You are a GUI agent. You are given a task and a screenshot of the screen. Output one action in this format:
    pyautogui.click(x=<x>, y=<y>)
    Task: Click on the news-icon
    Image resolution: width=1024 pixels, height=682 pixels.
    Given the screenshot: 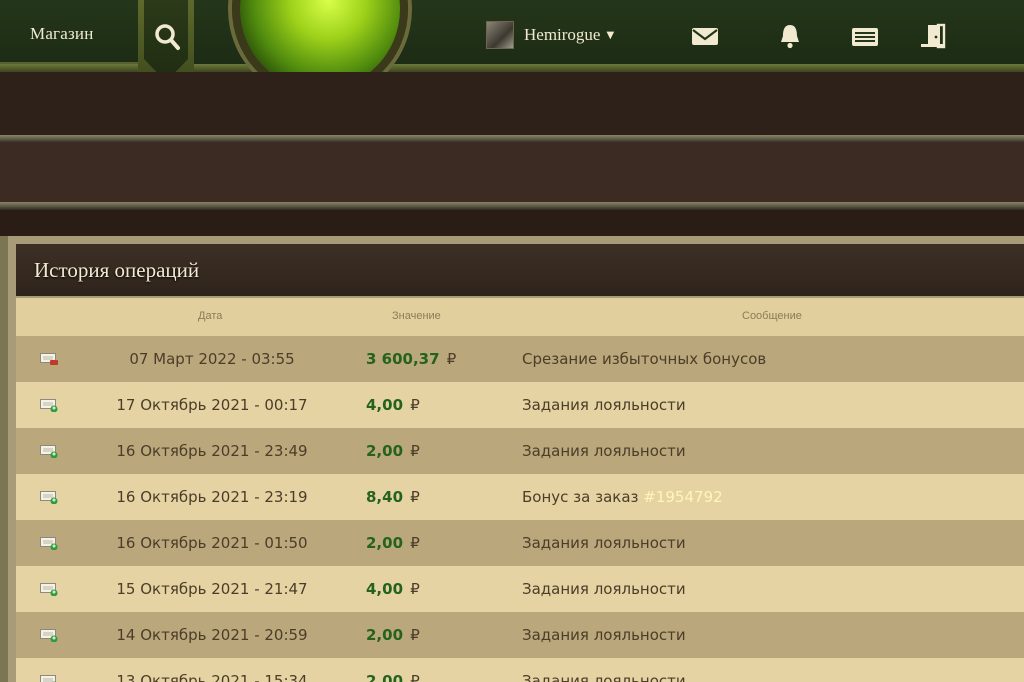 What is the action you would take?
    pyautogui.click(x=865, y=36)
    